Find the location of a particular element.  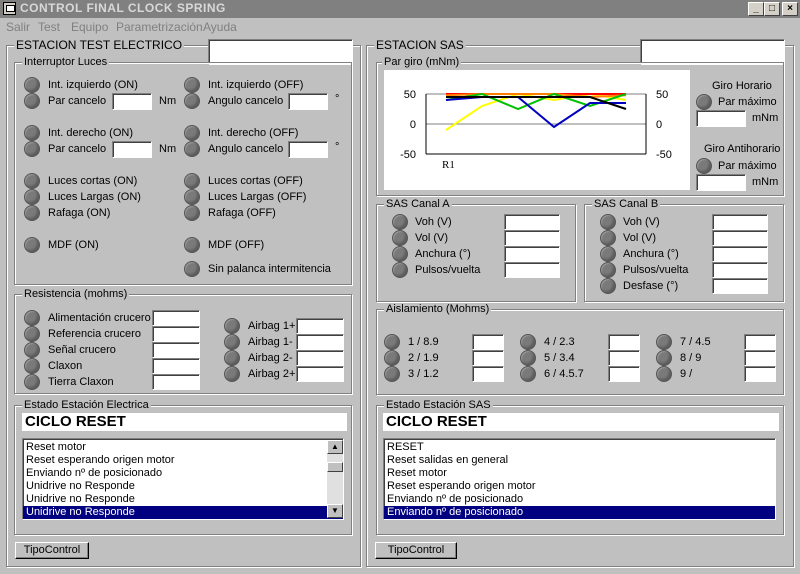

chart-ytick-right: -50 is located at coordinates (664, 155).